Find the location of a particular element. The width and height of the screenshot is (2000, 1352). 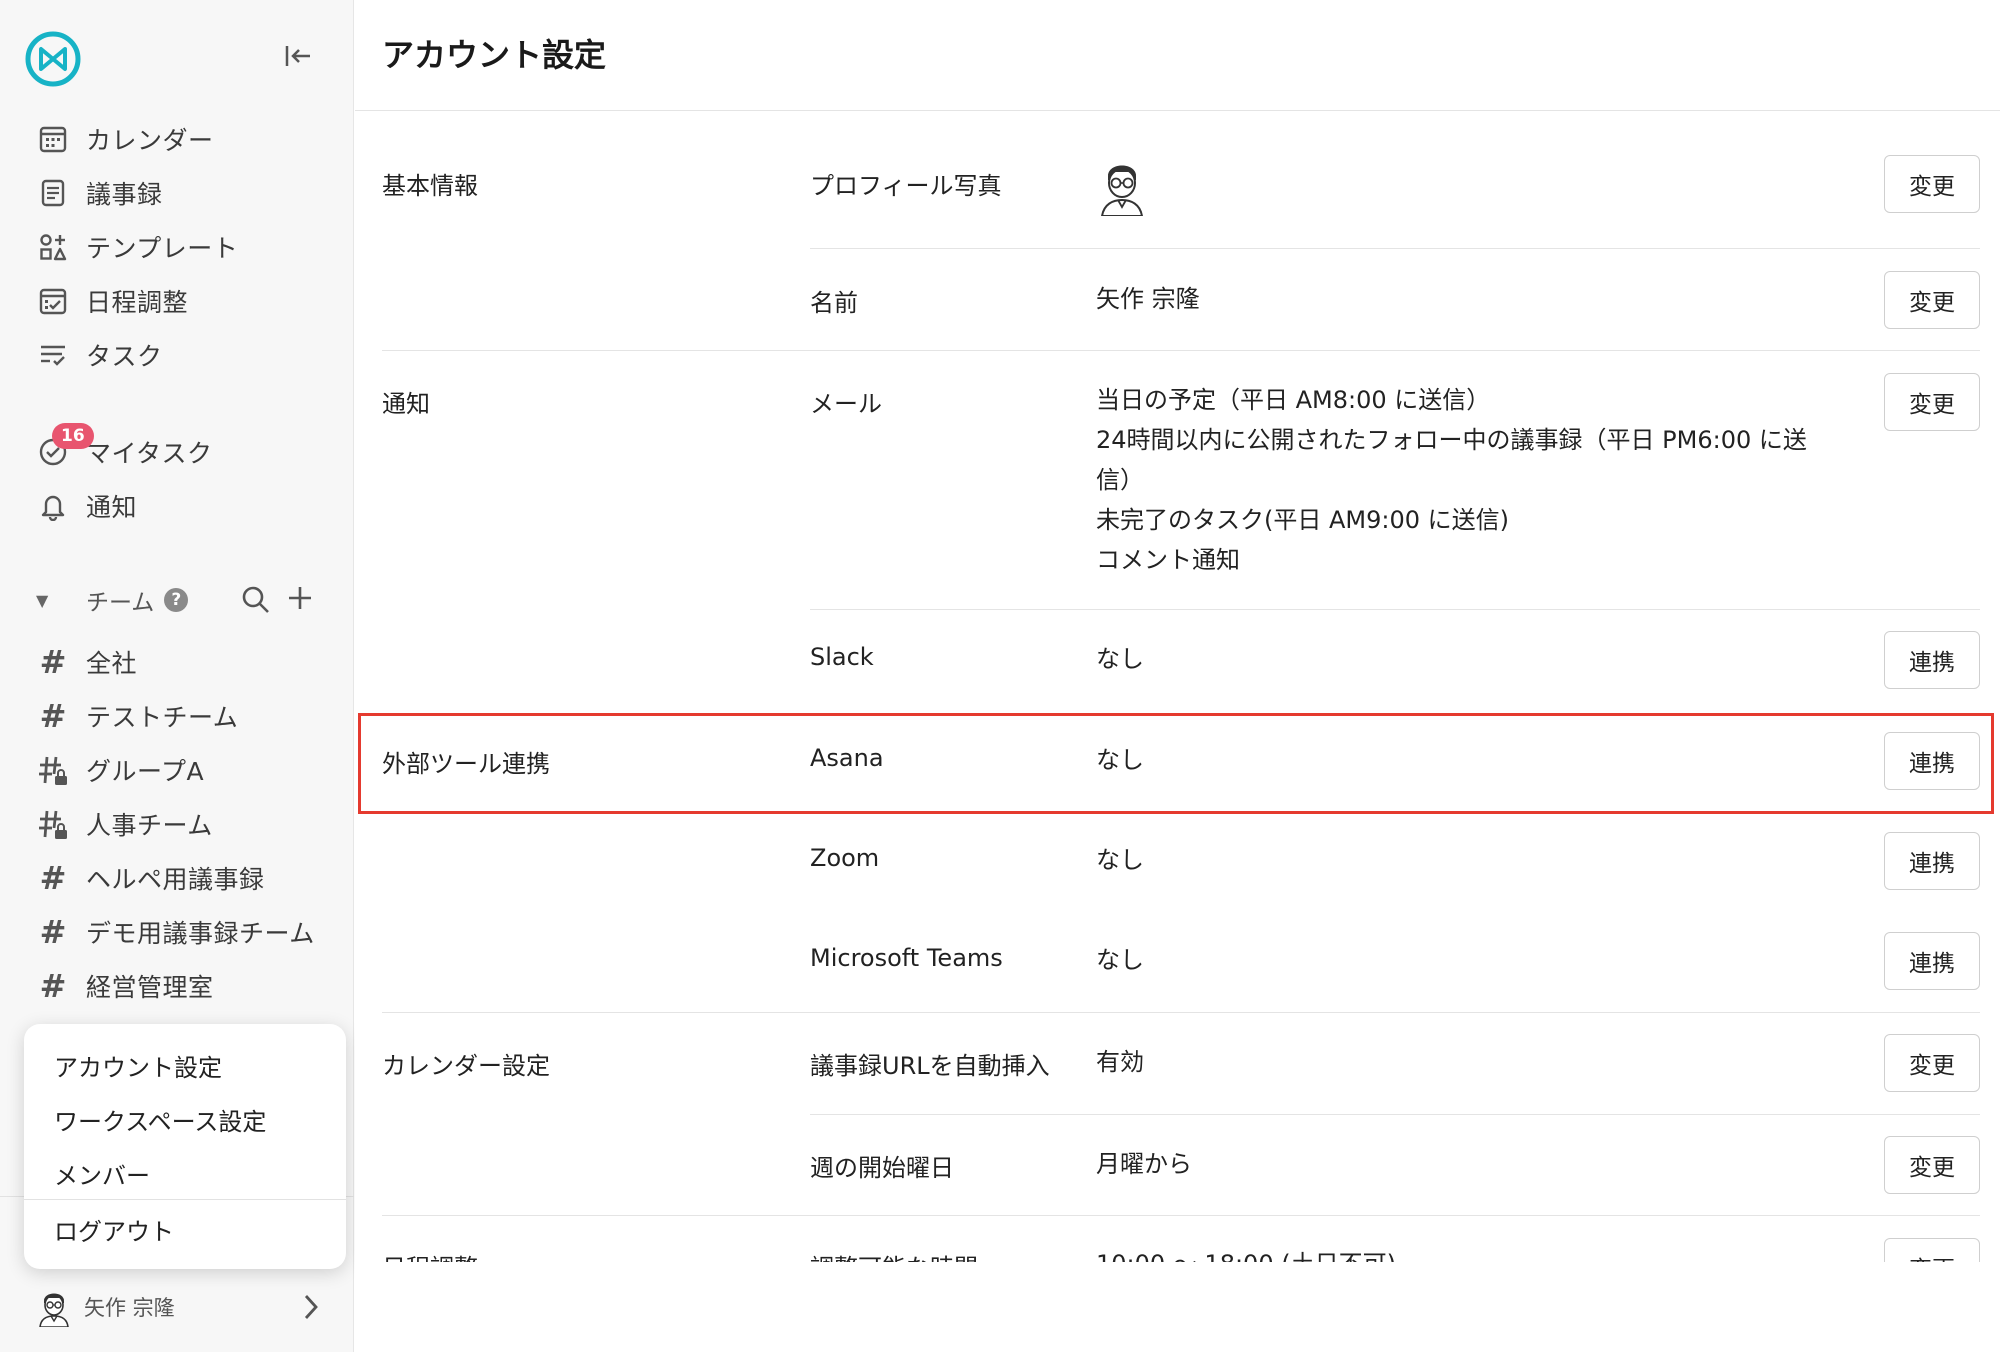

connect-asana-button: 連携 is located at coordinates (1932, 761).